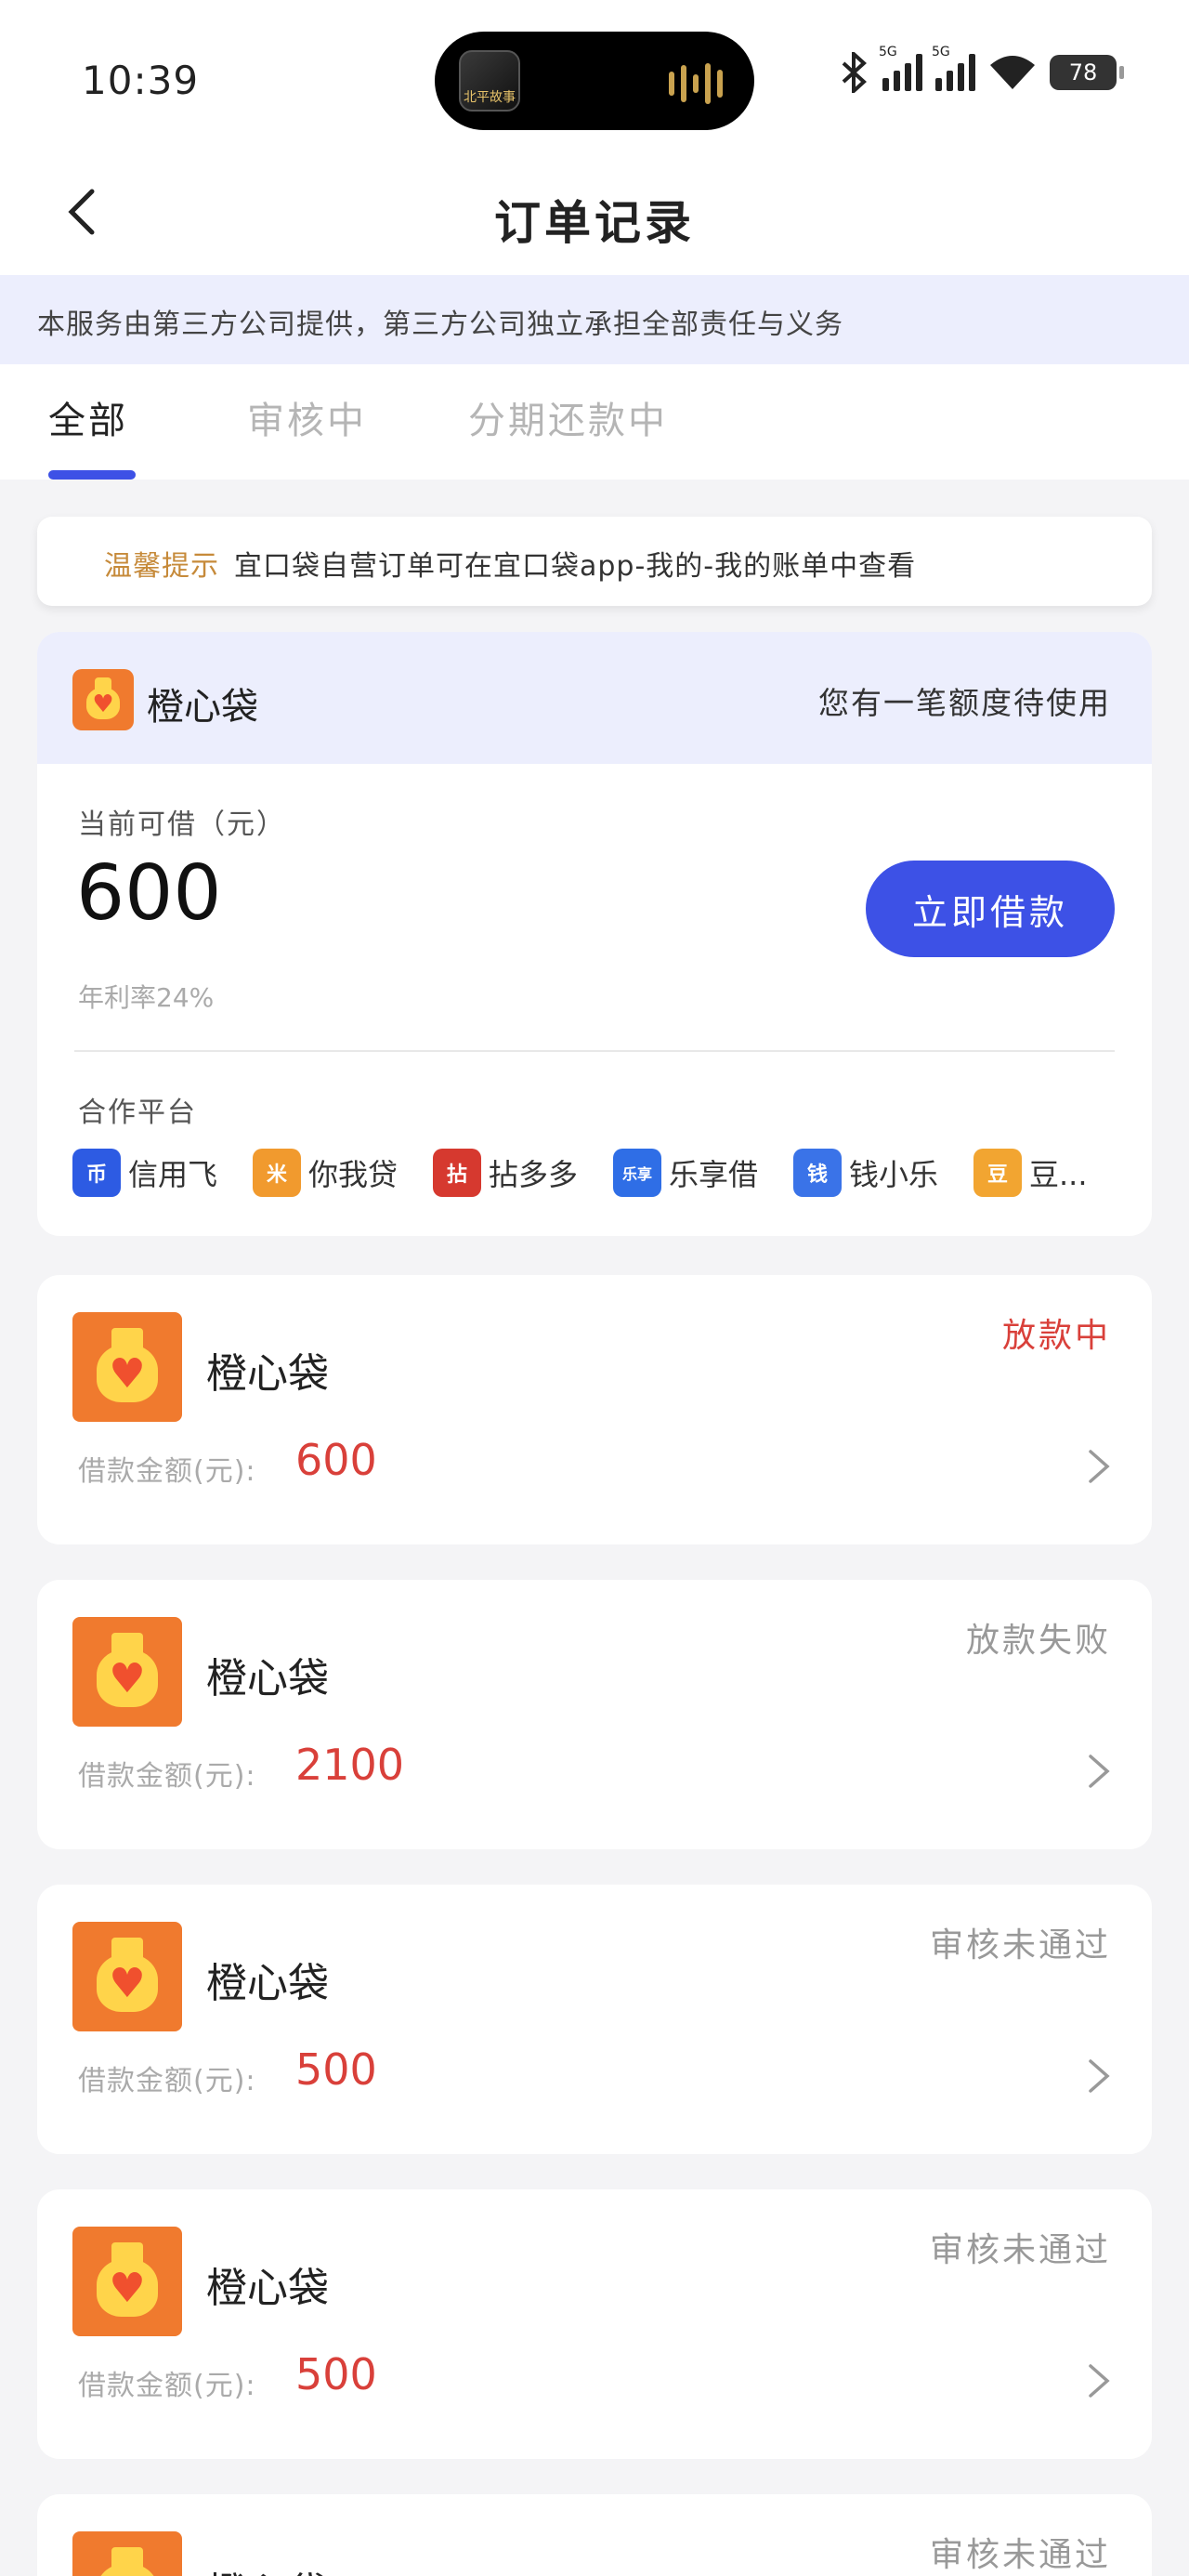 The image size is (1189, 2576). I want to click on tab-installment: 分期还款中, so click(568, 417).